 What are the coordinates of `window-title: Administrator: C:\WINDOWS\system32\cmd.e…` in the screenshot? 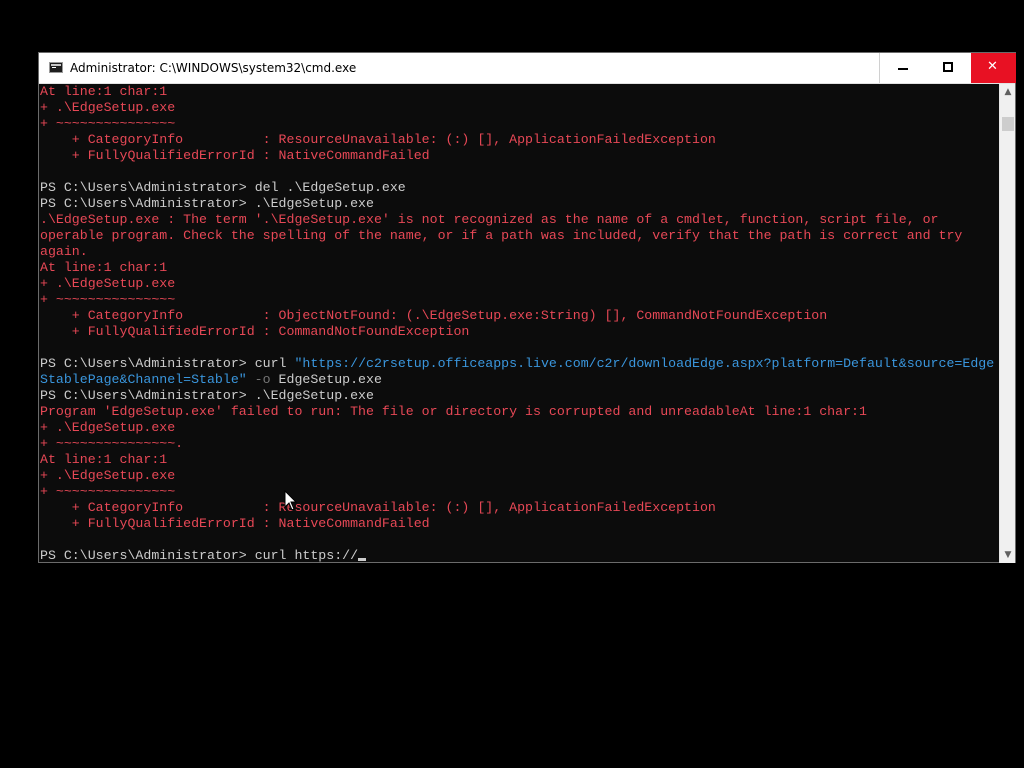 It's located at (213, 68).